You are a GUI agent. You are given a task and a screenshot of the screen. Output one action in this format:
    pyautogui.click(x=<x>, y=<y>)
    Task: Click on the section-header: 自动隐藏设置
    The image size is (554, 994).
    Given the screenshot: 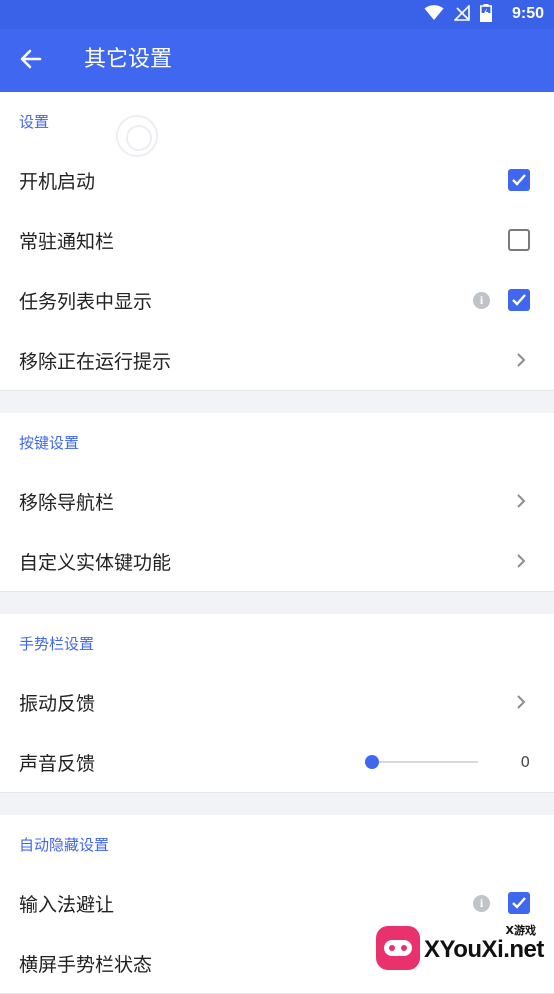 What is the action you would take?
    pyautogui.click(x=277, y=844)
    